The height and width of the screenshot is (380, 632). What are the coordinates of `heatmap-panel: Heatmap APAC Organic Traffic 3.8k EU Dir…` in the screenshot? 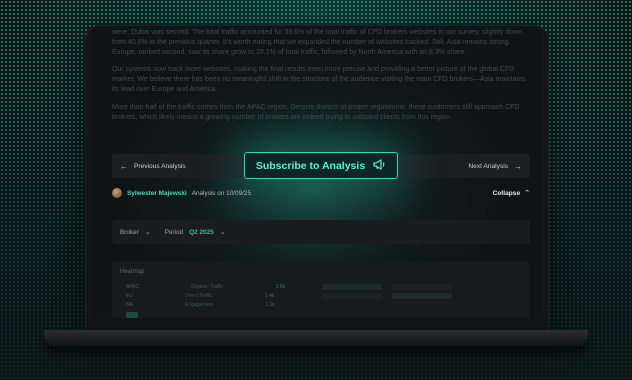 It's located at (321, 290).